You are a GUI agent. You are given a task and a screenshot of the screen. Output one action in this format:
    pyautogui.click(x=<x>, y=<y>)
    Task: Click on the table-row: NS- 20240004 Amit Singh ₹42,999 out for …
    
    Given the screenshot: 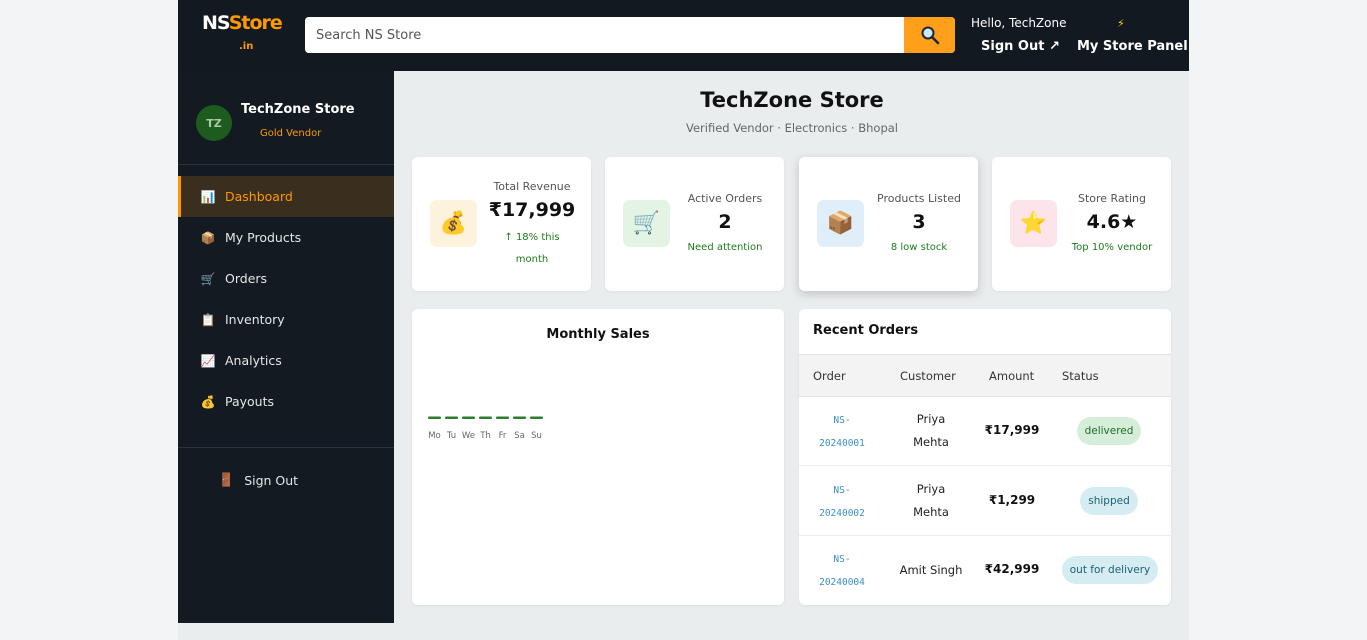 What is the action you would take?
    pyautogui.click(x=985, y=570)
    